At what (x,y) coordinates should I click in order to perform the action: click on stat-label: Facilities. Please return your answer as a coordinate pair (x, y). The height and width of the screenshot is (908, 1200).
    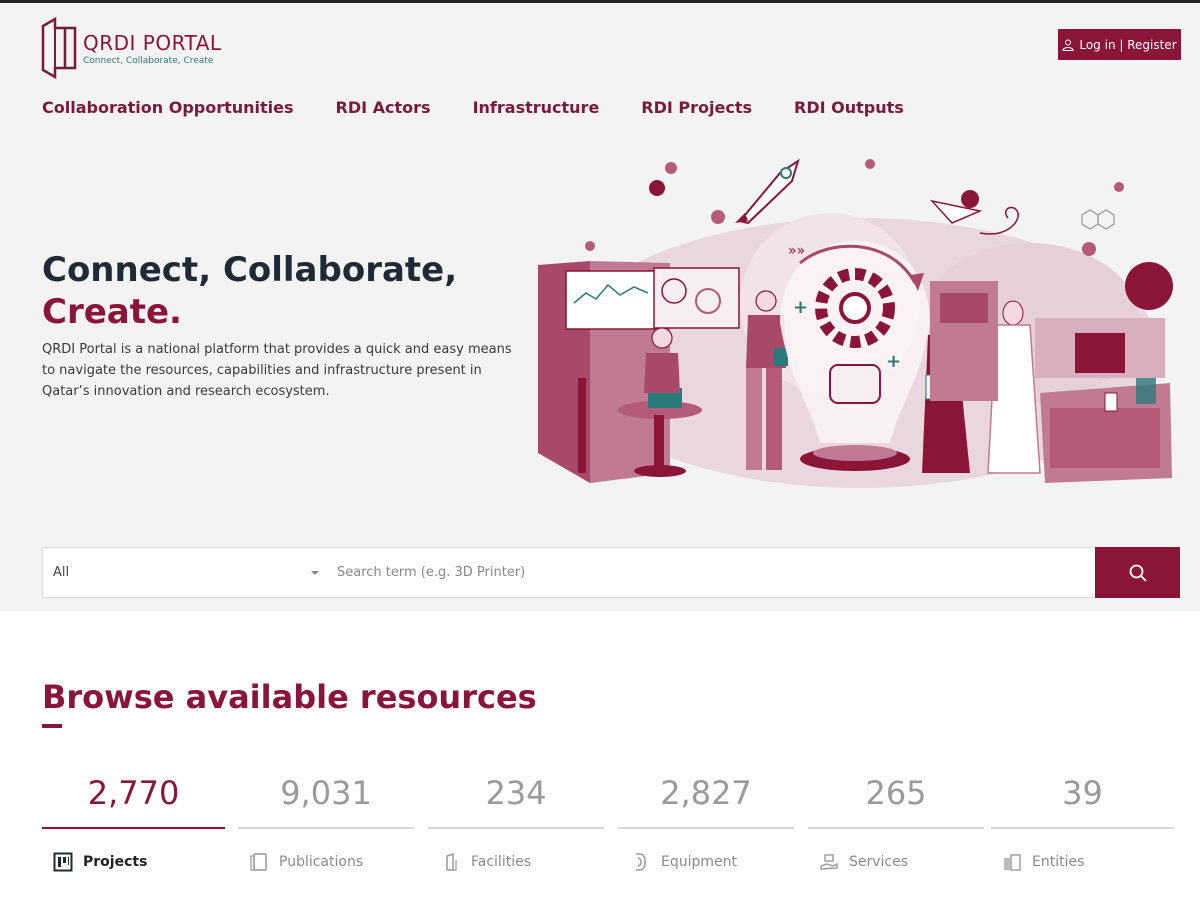
    Looking at the image, I should click on (501, 862).